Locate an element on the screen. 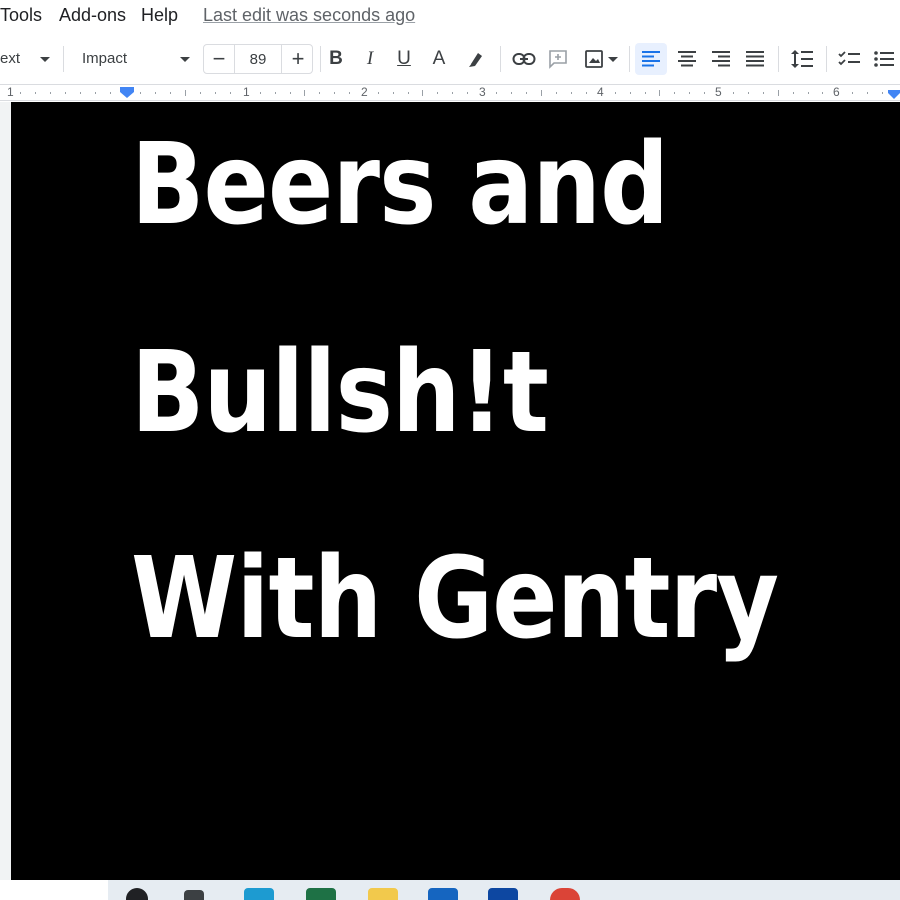 This screenshot has height=900, width=900. align-right-button is located at coordinates (721, 59).